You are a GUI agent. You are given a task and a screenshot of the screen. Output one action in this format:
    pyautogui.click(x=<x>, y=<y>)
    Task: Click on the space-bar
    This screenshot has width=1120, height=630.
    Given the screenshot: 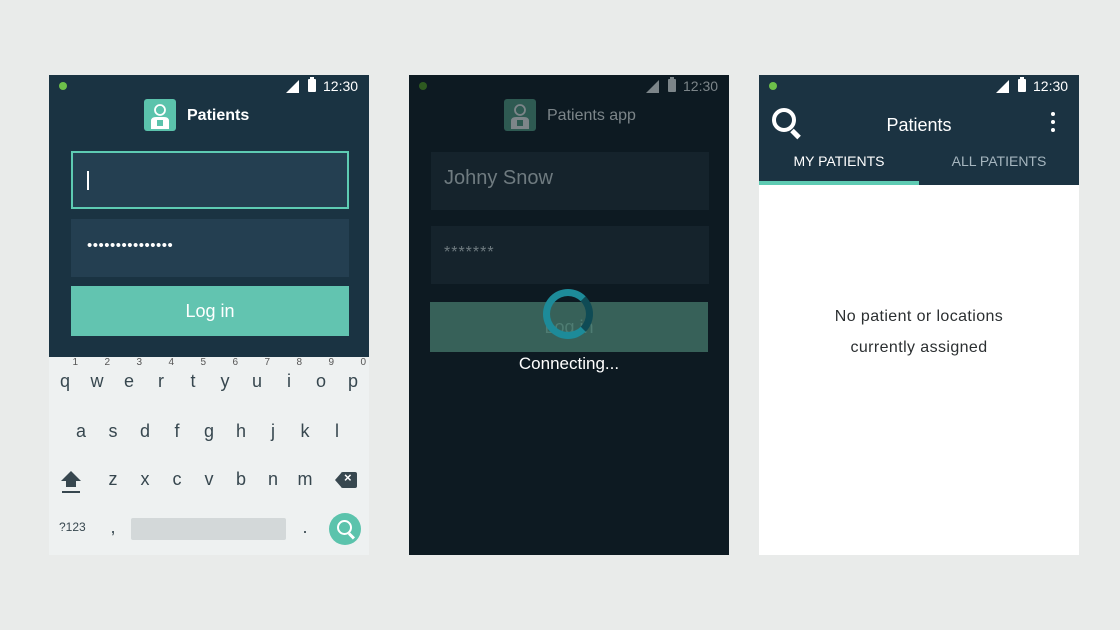 What is the action you would take?
    pyautogui.click(x=208, y=529)
    